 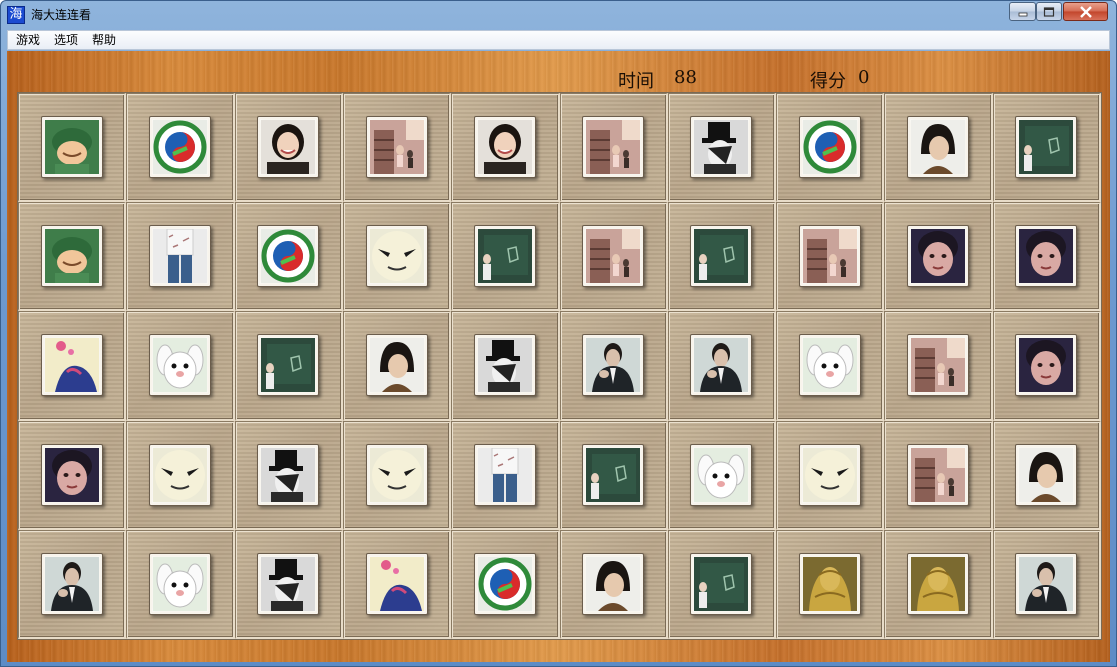 What do you see at coordinates (1085, 11) in the screenshot?
I see `close-button` at bounding box center [1085, 11].